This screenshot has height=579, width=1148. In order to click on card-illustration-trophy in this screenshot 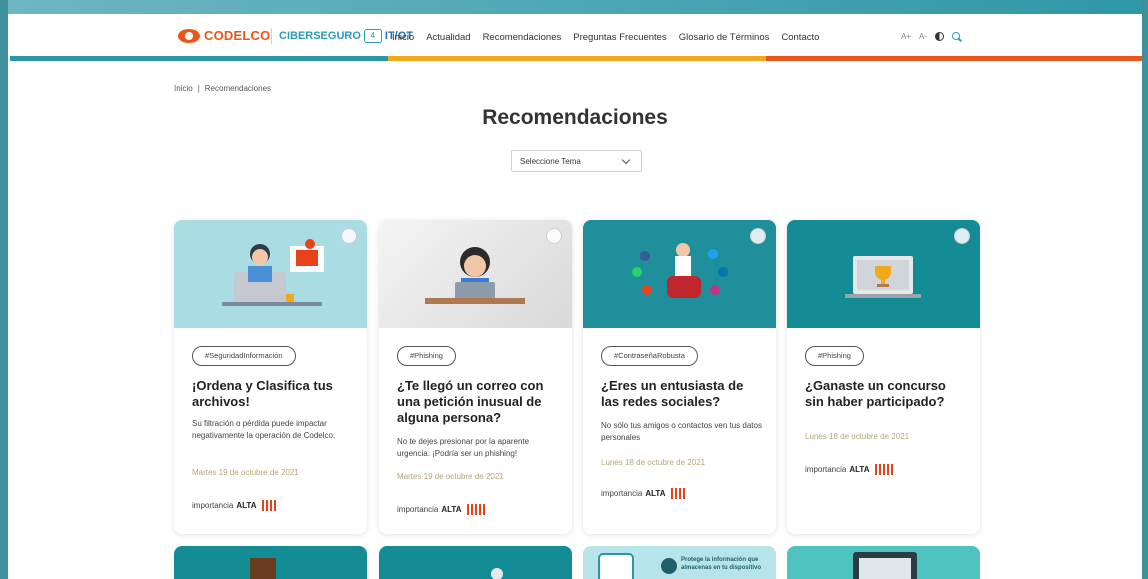, I will do `click(883, 274)`.